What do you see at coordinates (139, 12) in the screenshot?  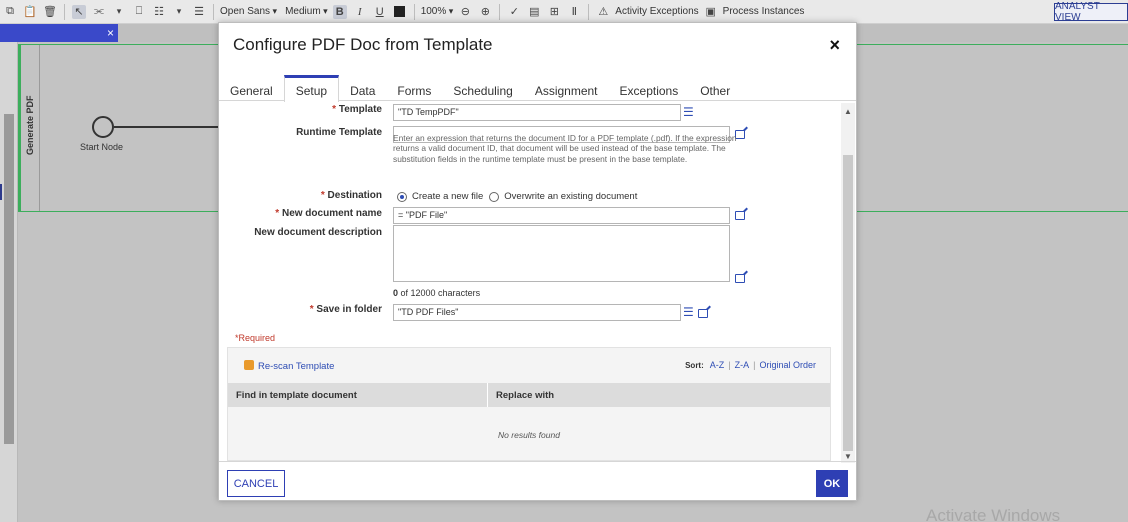 I see `text-box-icon: ⎕` at bounding box center [139, 12].